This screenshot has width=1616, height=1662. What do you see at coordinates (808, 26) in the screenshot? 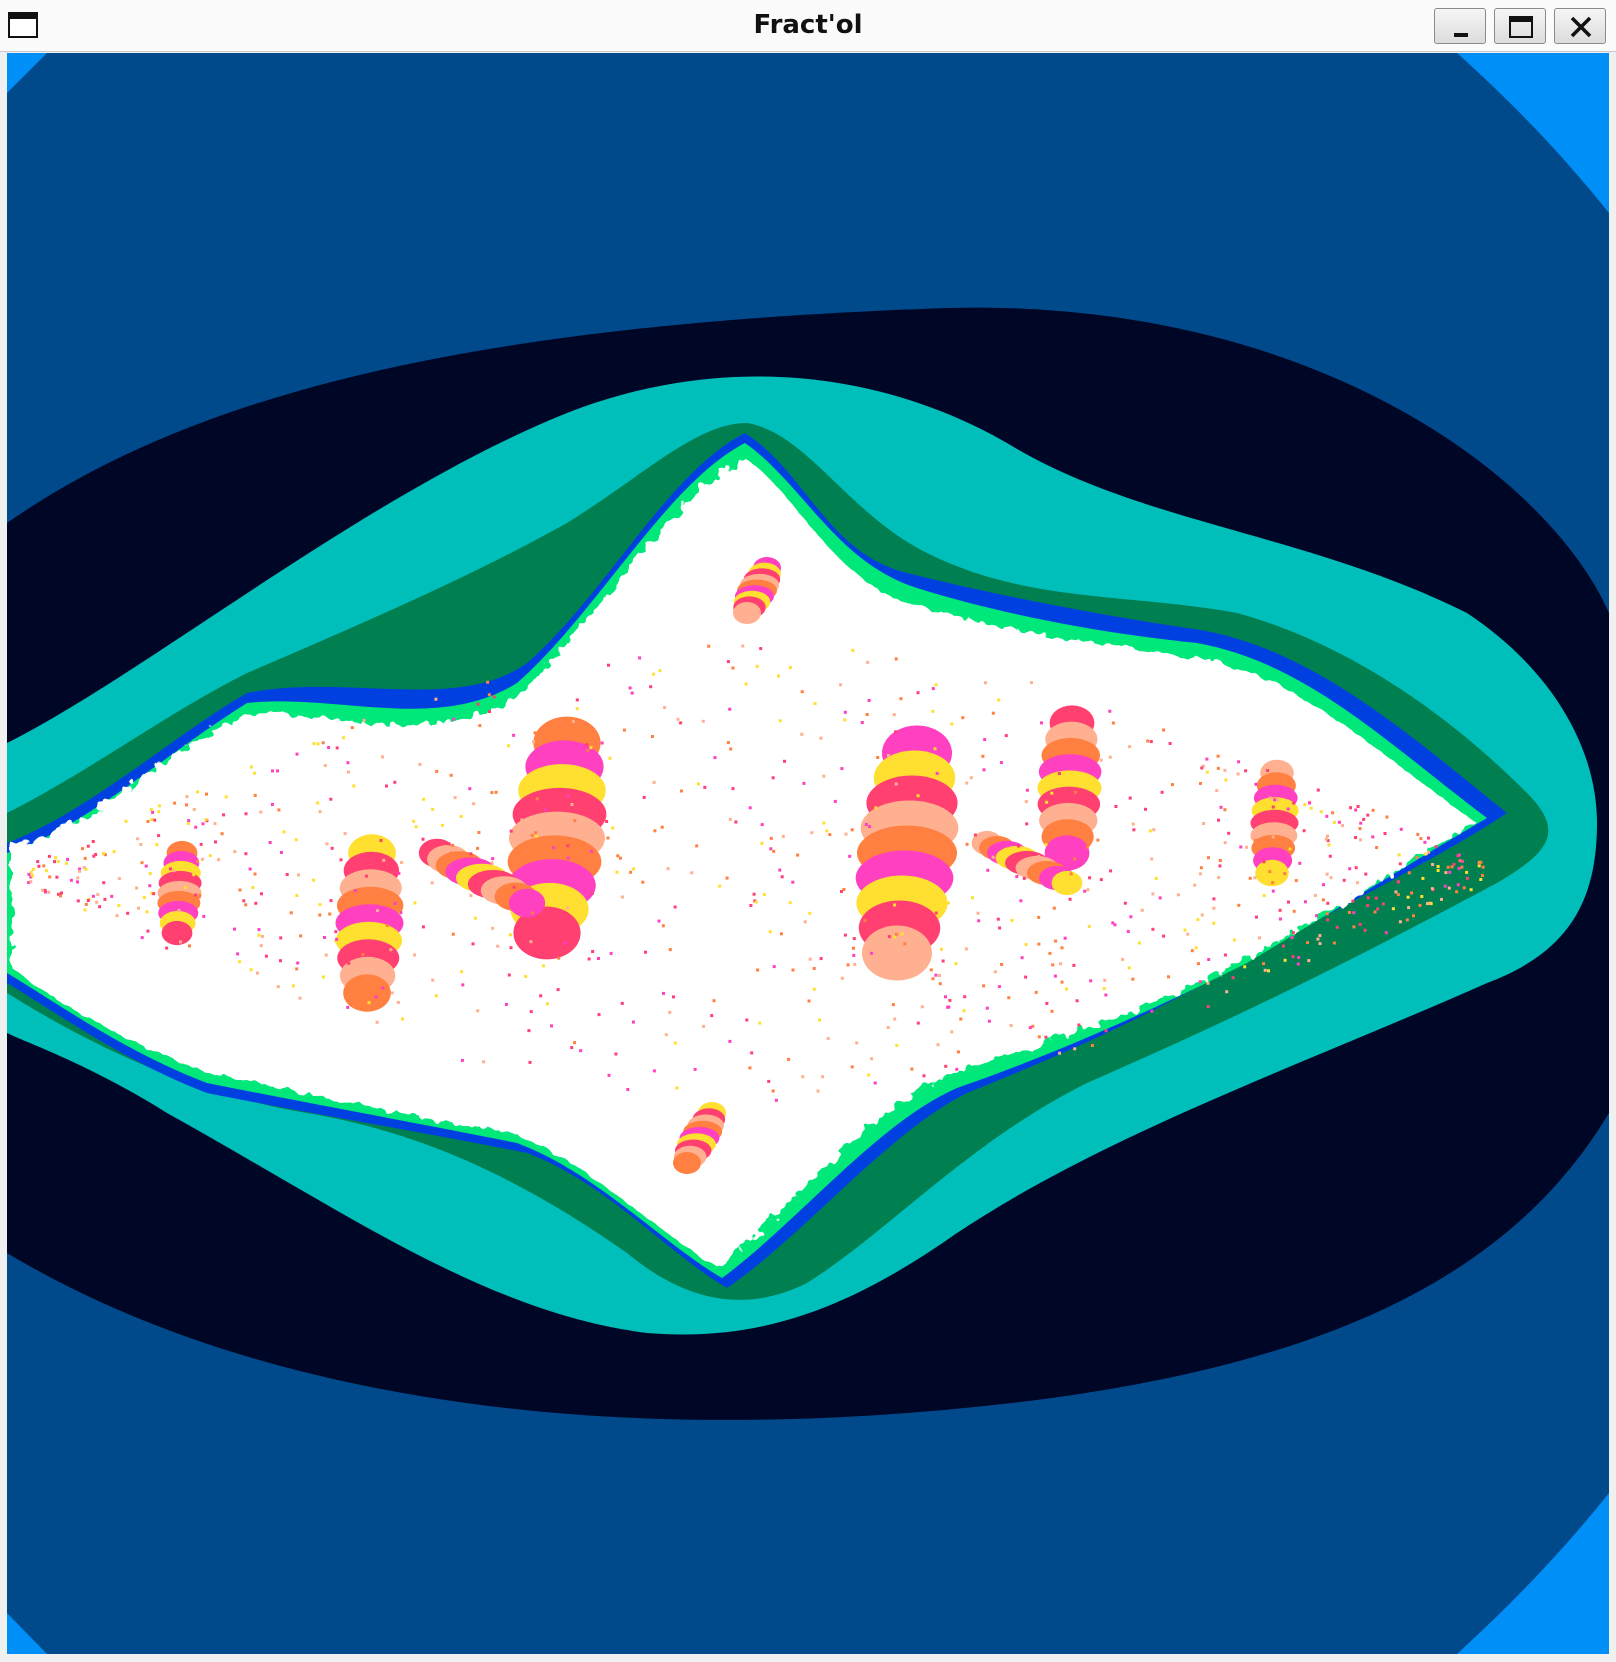
I see `title-bar: Fract'ol` at bounding box center [808, 26].